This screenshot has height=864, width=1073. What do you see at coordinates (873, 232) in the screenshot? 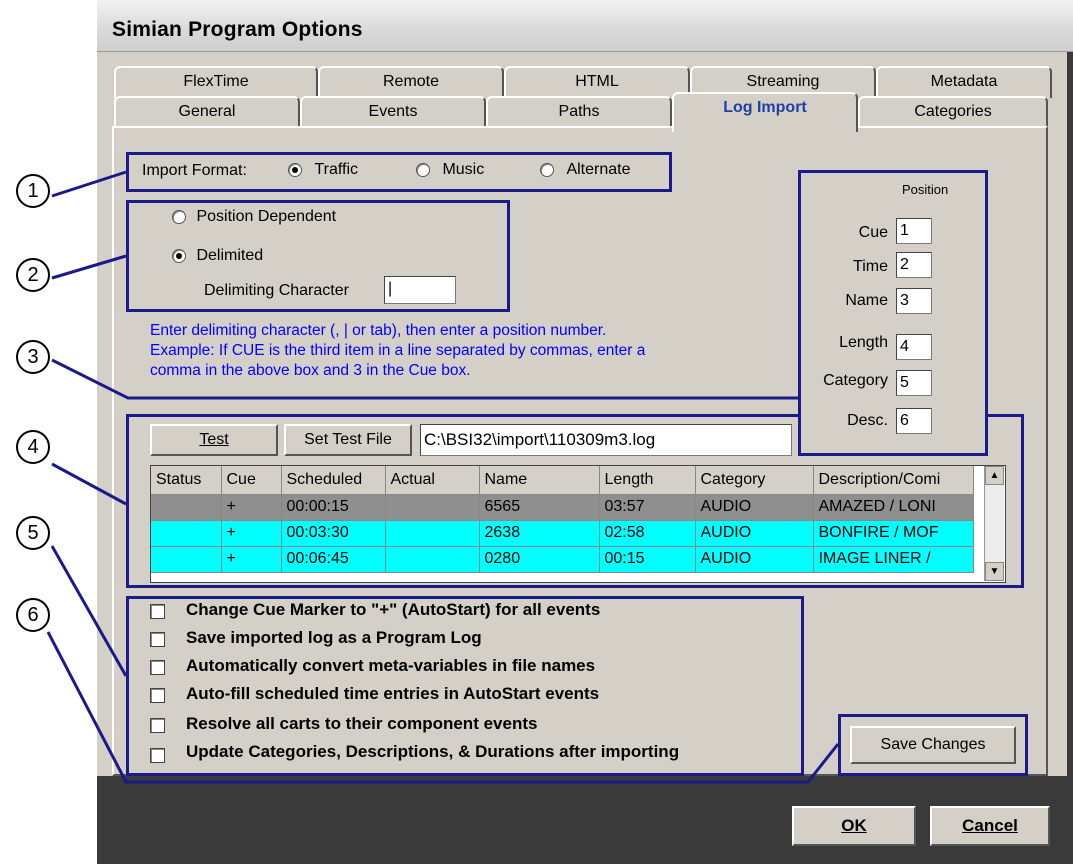
I see `cue-label: Cue` at bounding box center [873, 232].